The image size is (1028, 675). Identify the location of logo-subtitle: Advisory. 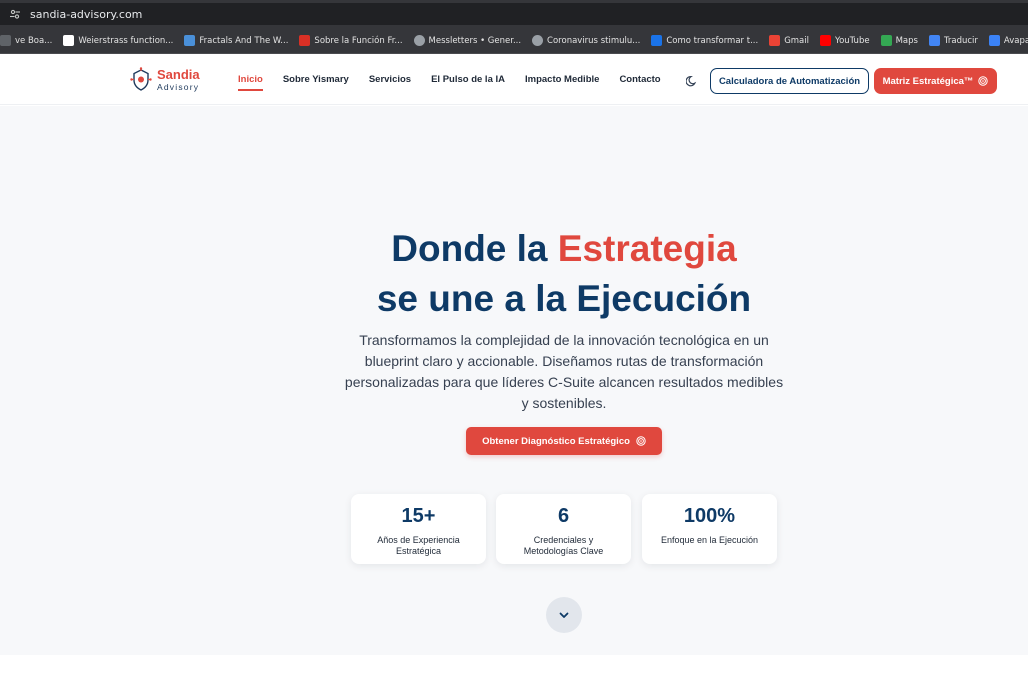
(178, 87).